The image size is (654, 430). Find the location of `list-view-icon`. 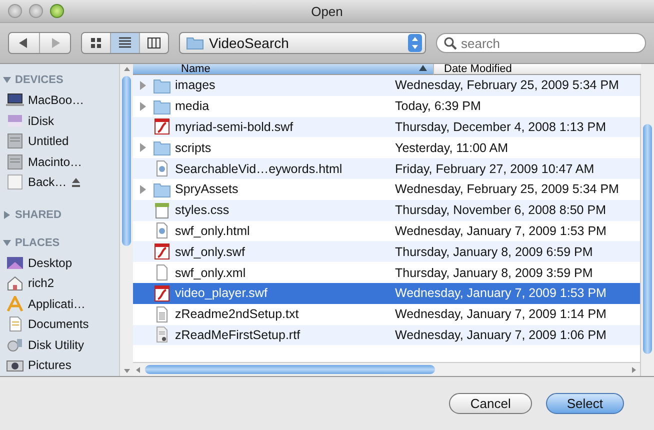

list-view-icon is located at coordinates (124, 43).